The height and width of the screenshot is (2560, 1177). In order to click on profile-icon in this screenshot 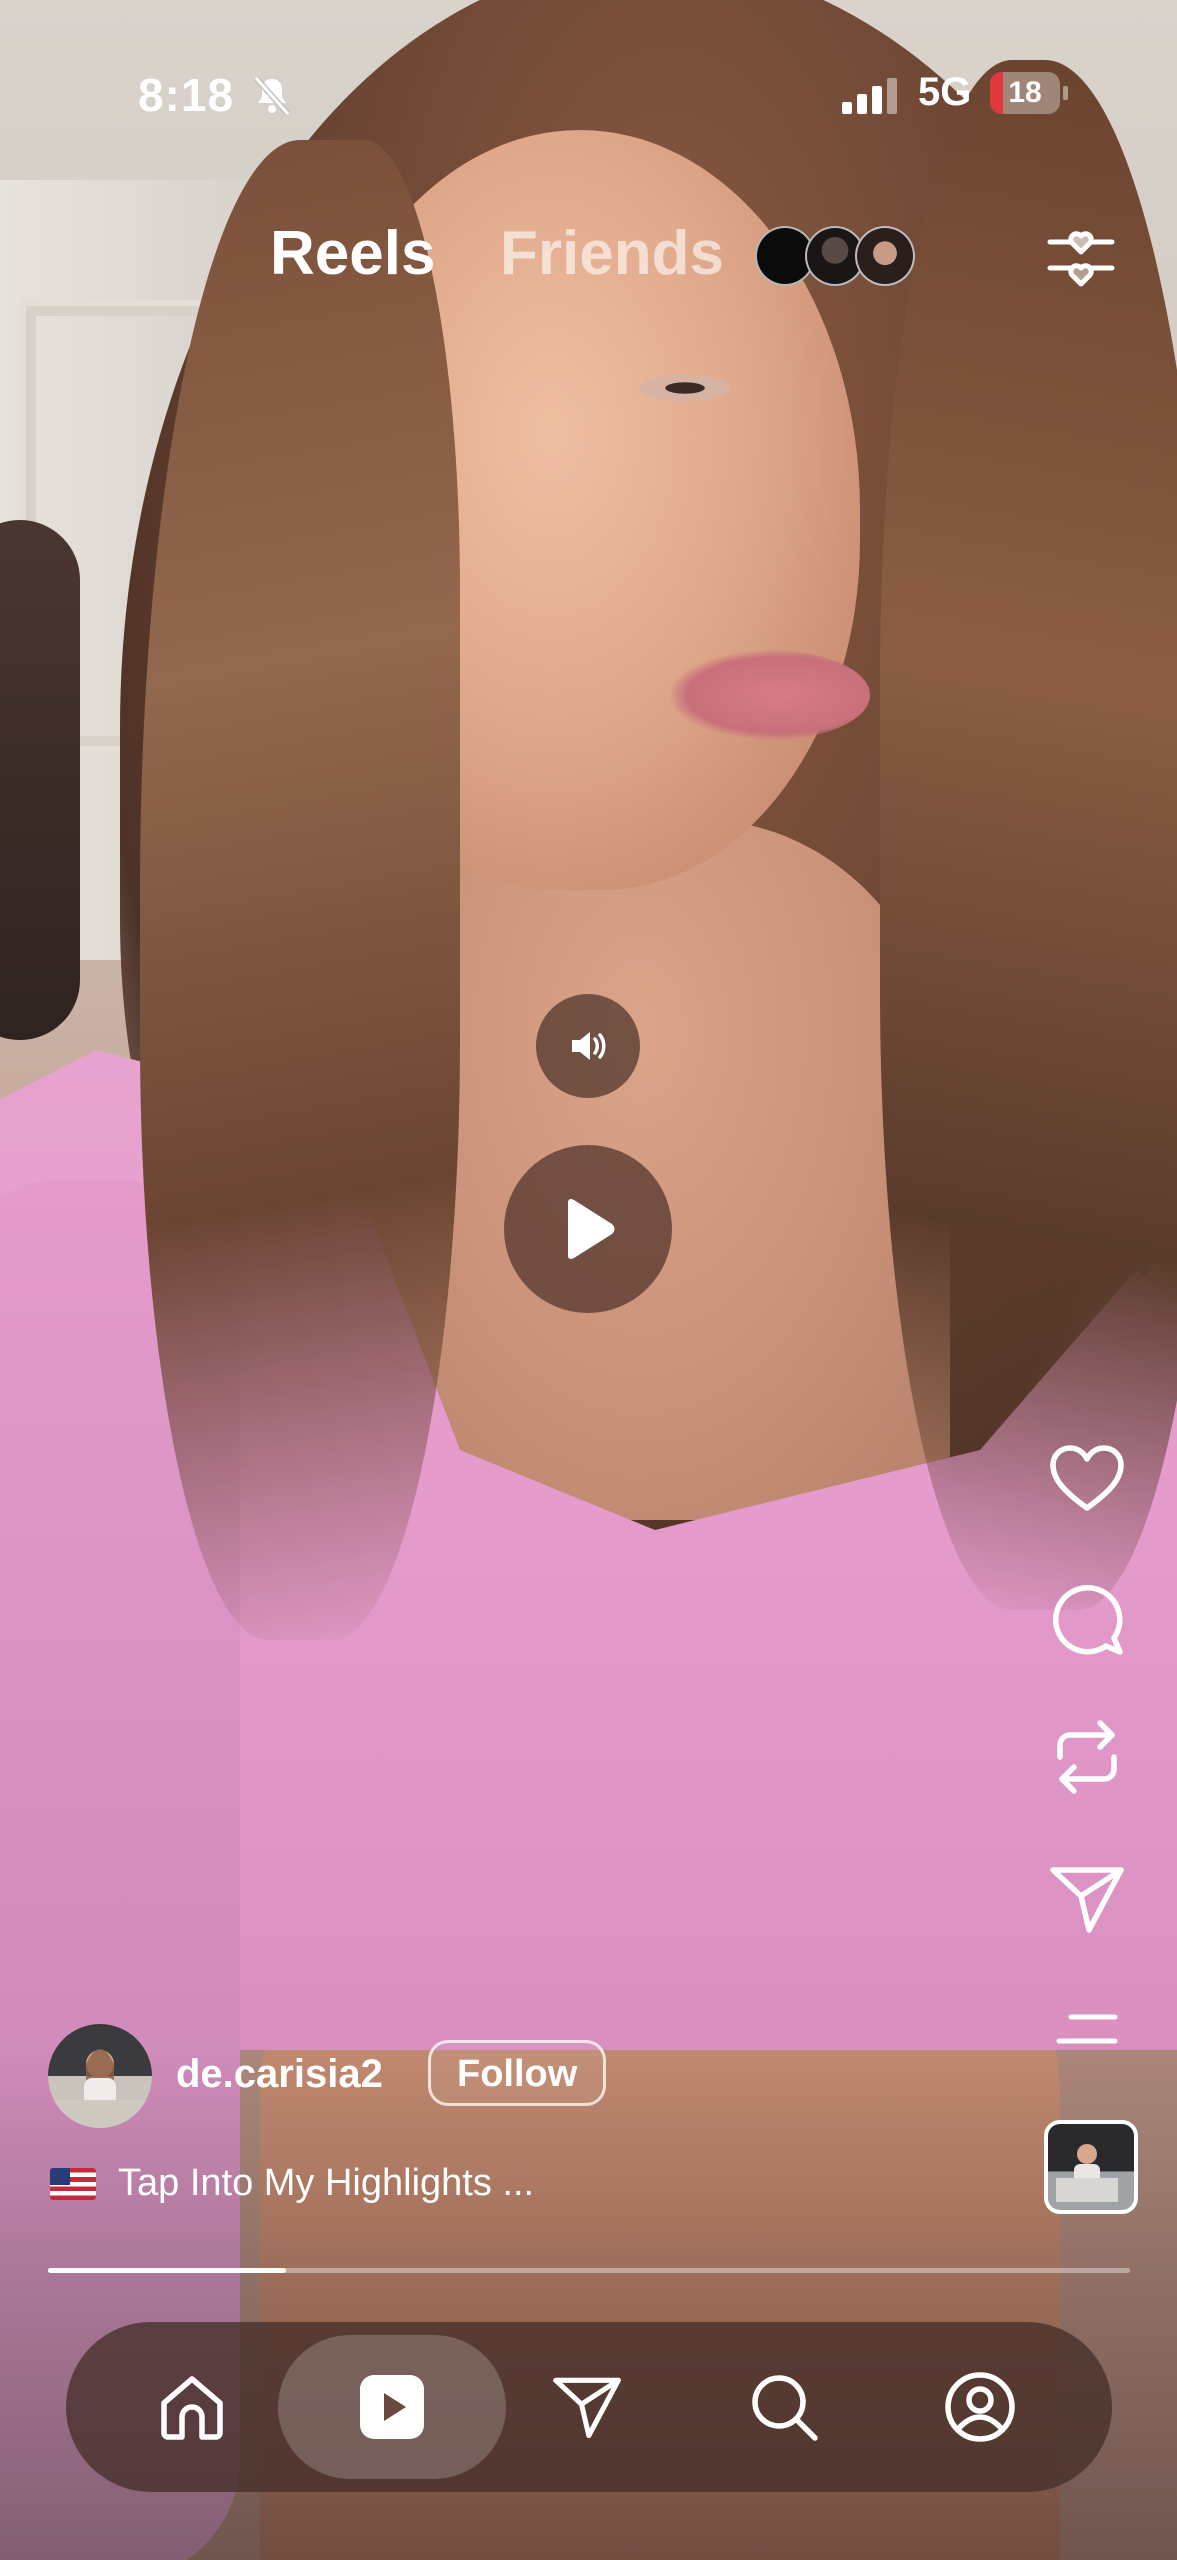, I will do `click(980, 2407)`.